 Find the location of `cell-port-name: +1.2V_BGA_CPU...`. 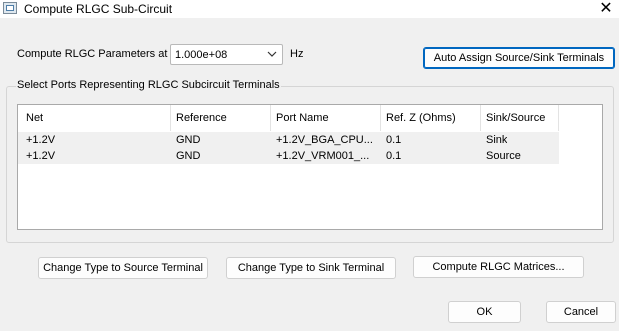

cell-port-name: +1.2V_BGA_CPU... is located at coordinates (324, 140).